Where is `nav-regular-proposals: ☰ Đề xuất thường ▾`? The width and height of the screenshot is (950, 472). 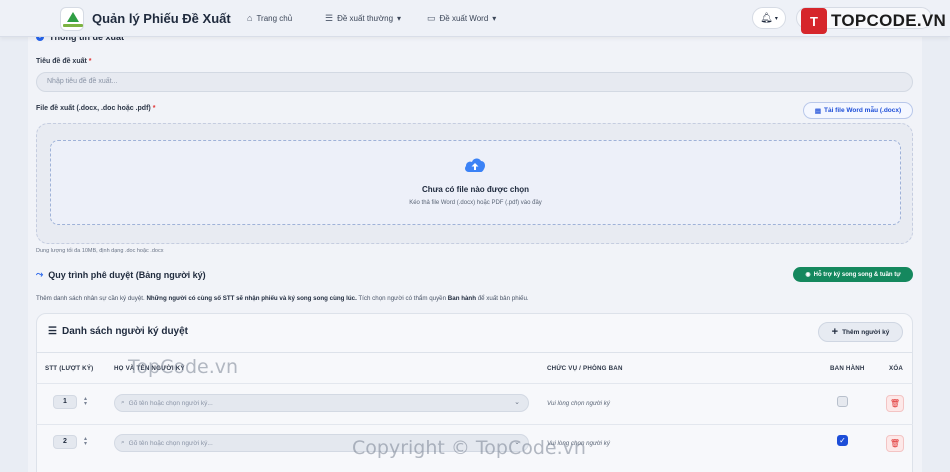
nav-regular-proposals: ☰ Đề xuất thường ▾ is located at coordinates (363, 18).